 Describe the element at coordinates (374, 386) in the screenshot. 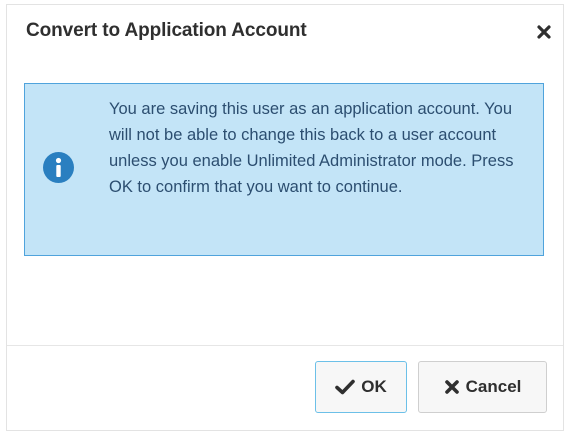

I see `ok-label: OK` at that location.